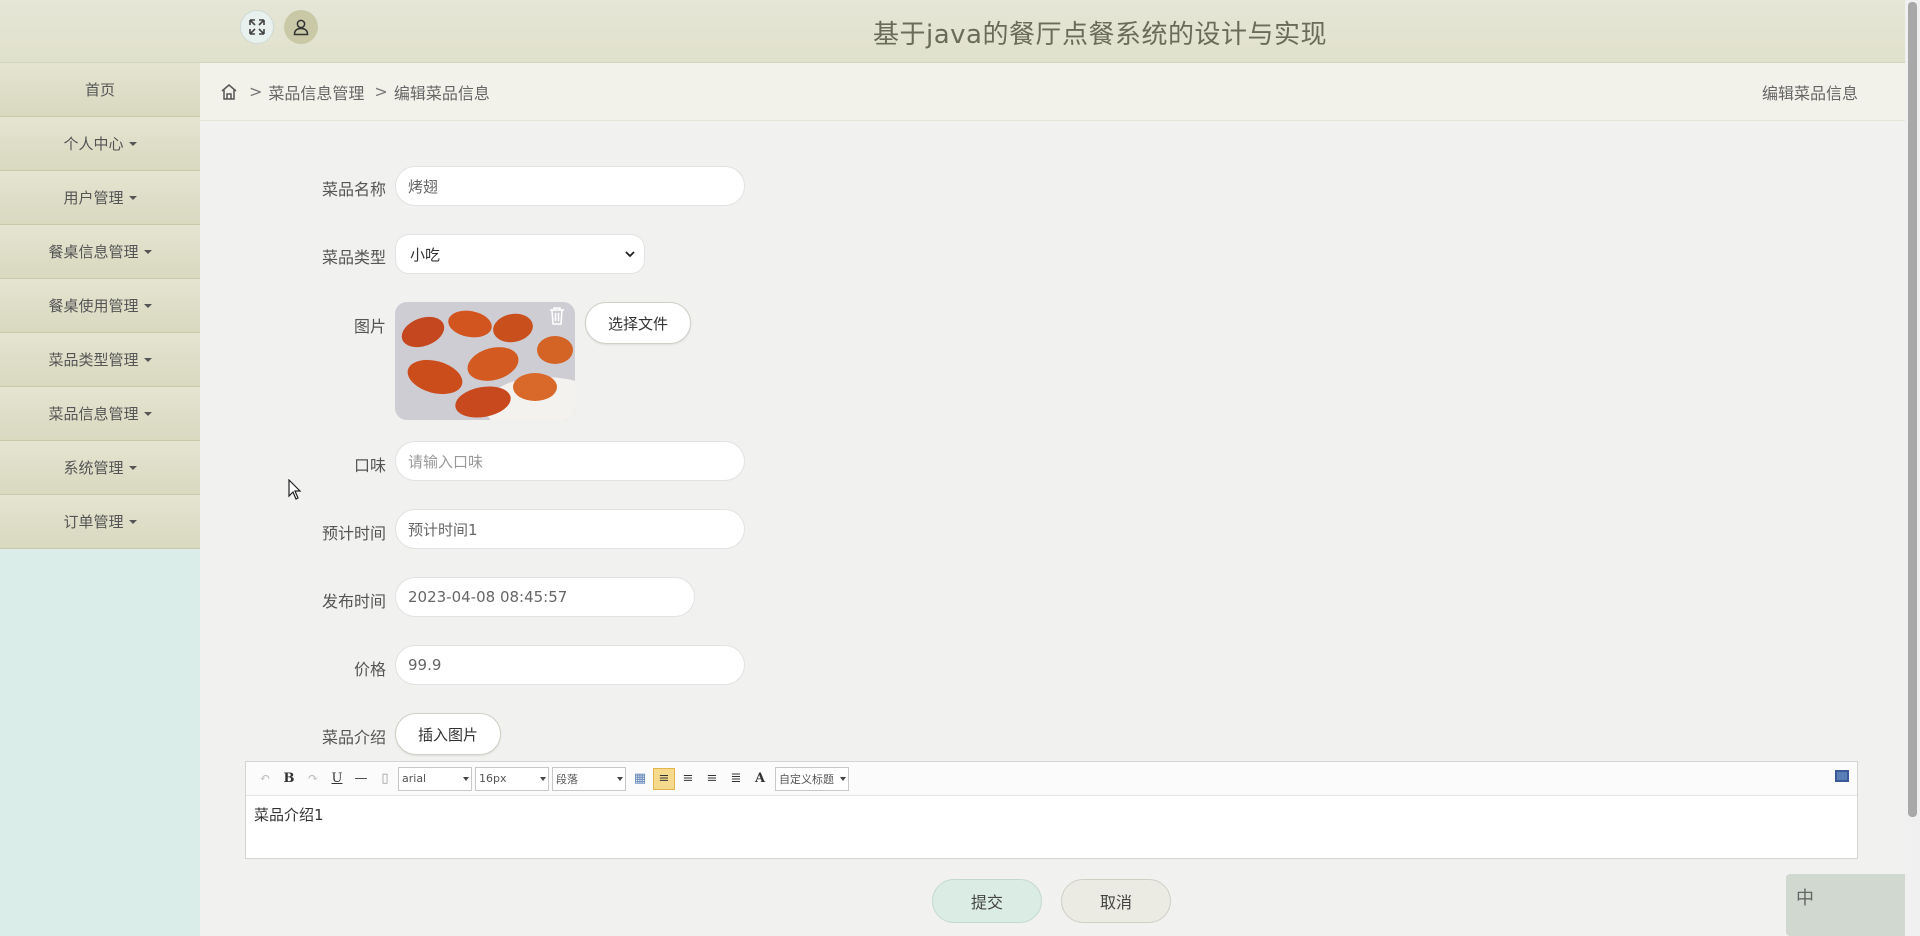 This screenshot has width=1920, height=936. What do you see at coordinates (570, 186) in the screenshot?
I see `name-input: 烤翅` at bounding box center [570, 186].